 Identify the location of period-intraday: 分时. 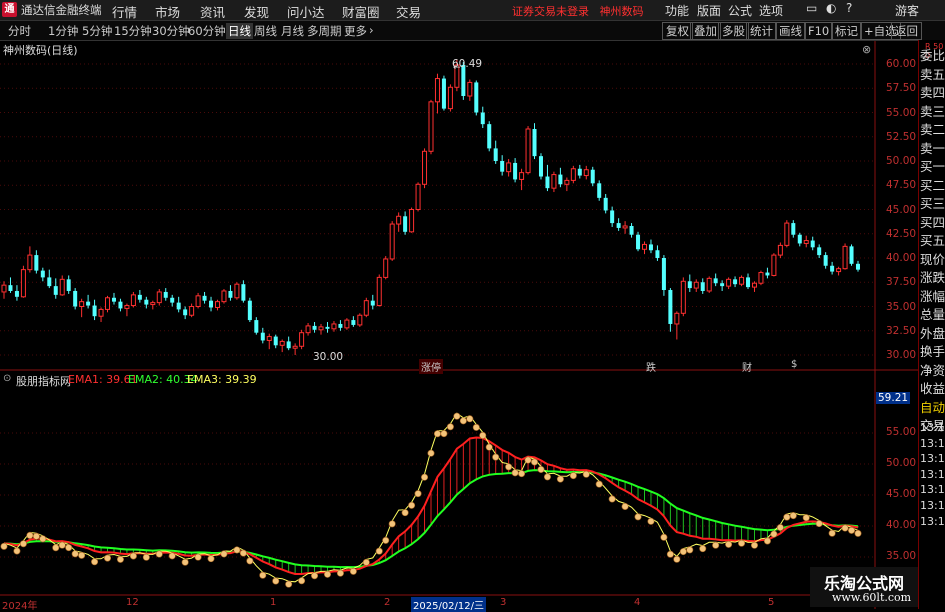
(19, 31).